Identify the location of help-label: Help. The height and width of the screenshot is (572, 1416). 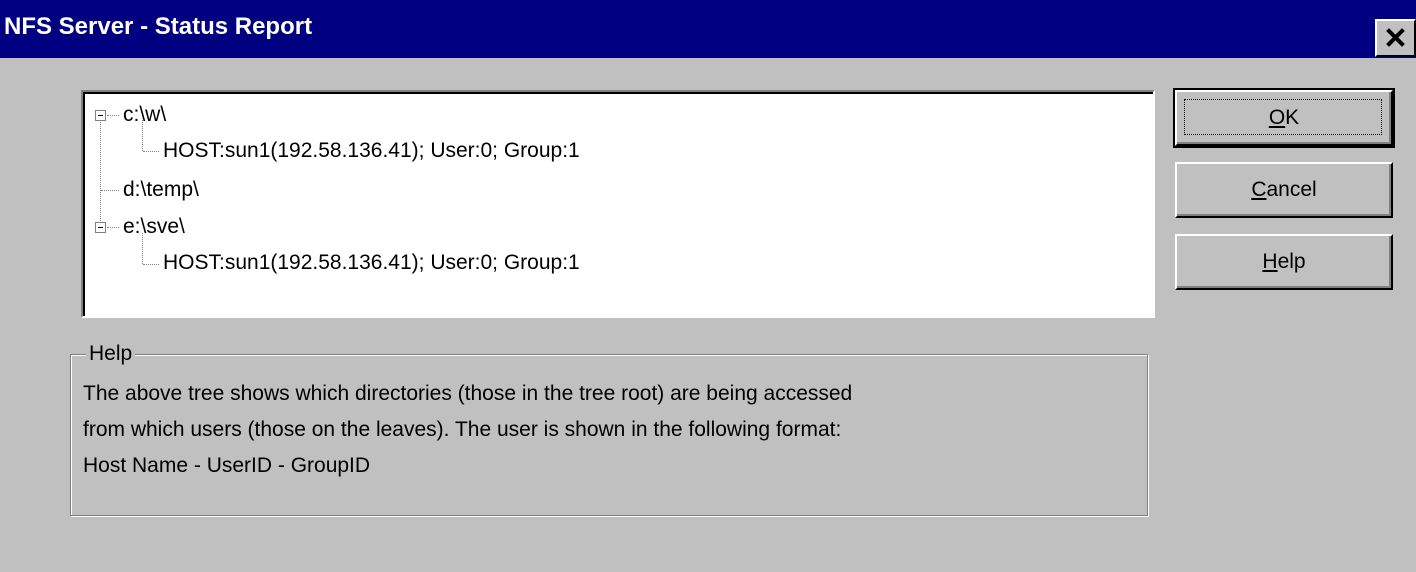
(1284, 261).